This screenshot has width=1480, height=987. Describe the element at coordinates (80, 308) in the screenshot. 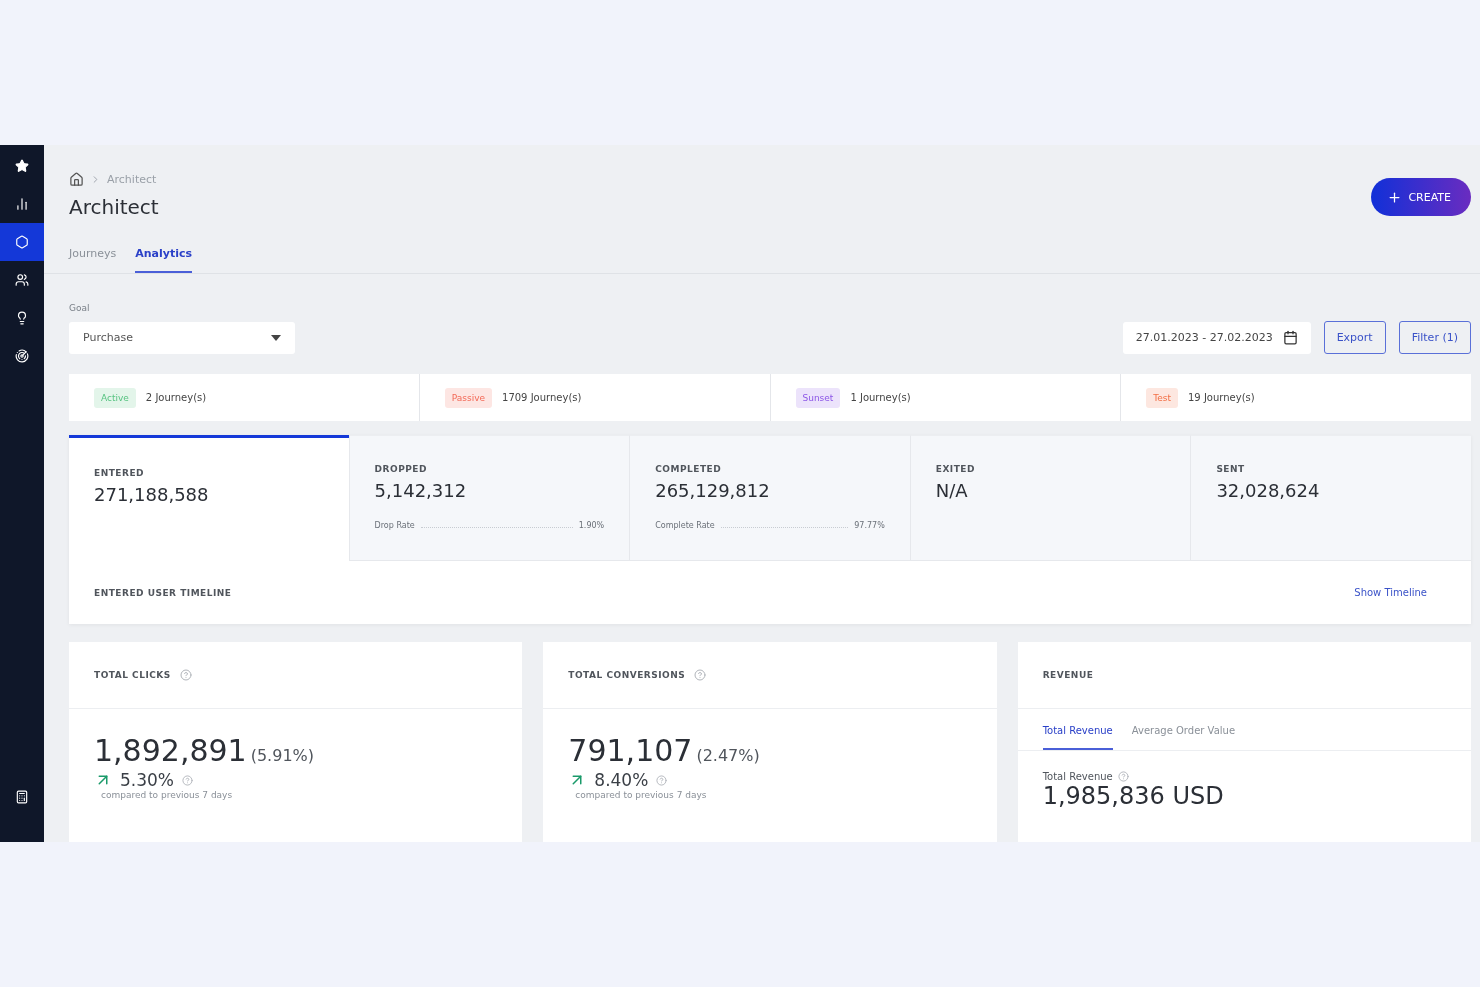

I see `goal-label: Goal` at that location.